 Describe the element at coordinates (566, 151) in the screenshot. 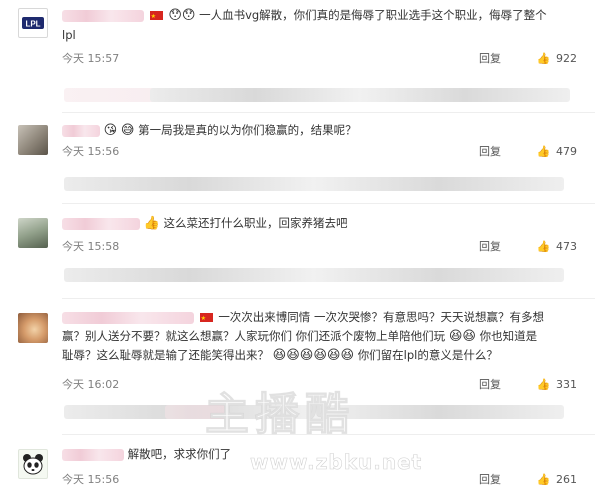

I see `like-count: 479` at that location.